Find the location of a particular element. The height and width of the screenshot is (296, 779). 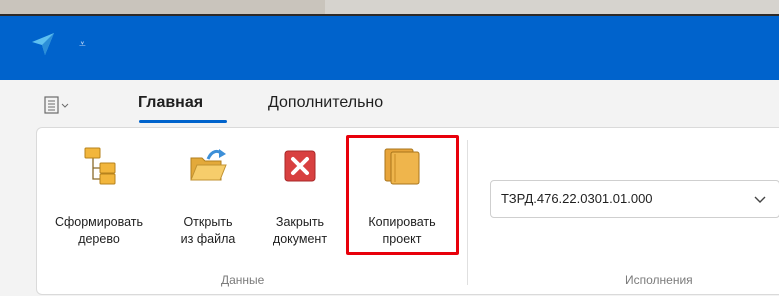

top-strip is located at coordinates (389, 8).